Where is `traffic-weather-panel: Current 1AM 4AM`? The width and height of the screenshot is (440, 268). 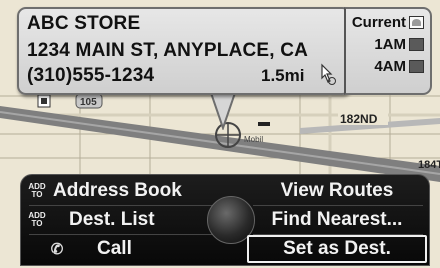 traffic-weather-panel: Current 1AM 4AM is located at coordinates (388, 51).